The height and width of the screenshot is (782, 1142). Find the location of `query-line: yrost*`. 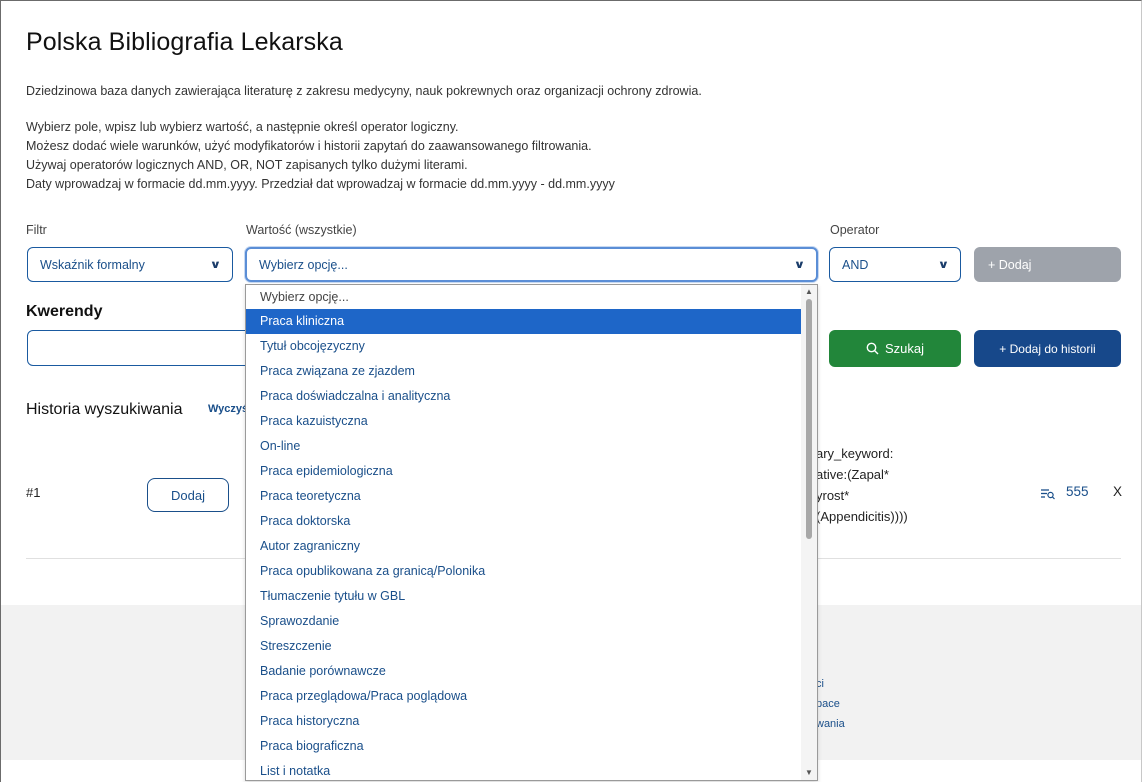

query-line: yrost* is located at coordinates (833, 495).